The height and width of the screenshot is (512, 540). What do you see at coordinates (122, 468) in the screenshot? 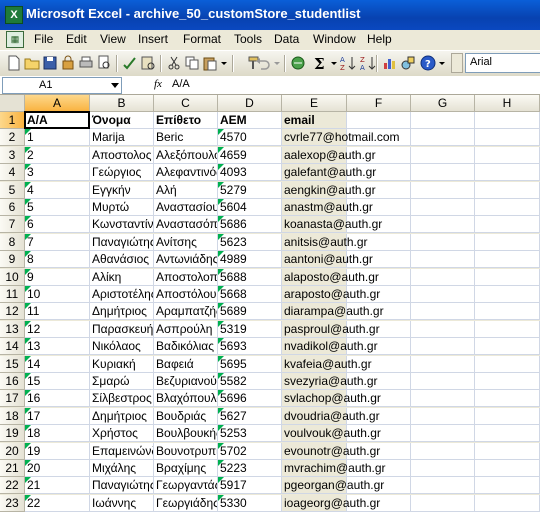
I see `cell-b21: Μιχάλης` at bounding box center [122, 468].